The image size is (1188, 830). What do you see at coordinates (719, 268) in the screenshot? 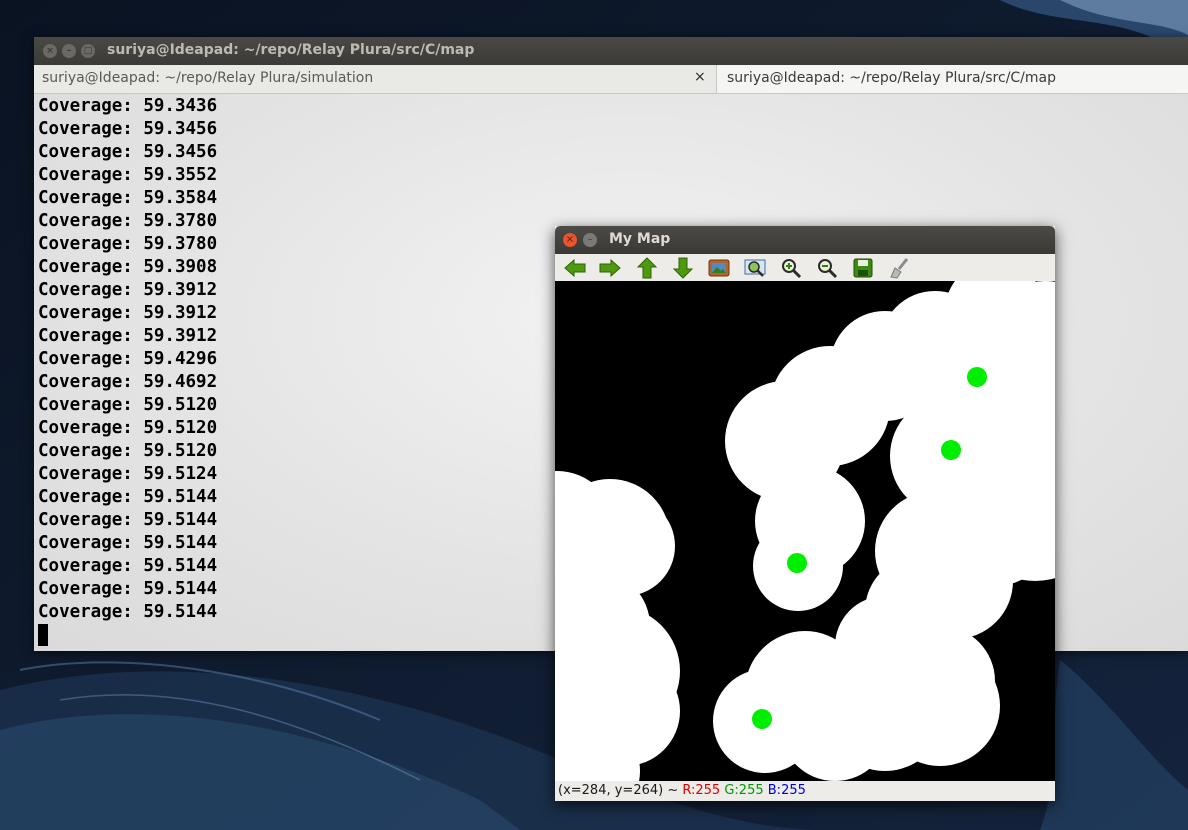
I see `image-icon` at bounding box center [719, 268].